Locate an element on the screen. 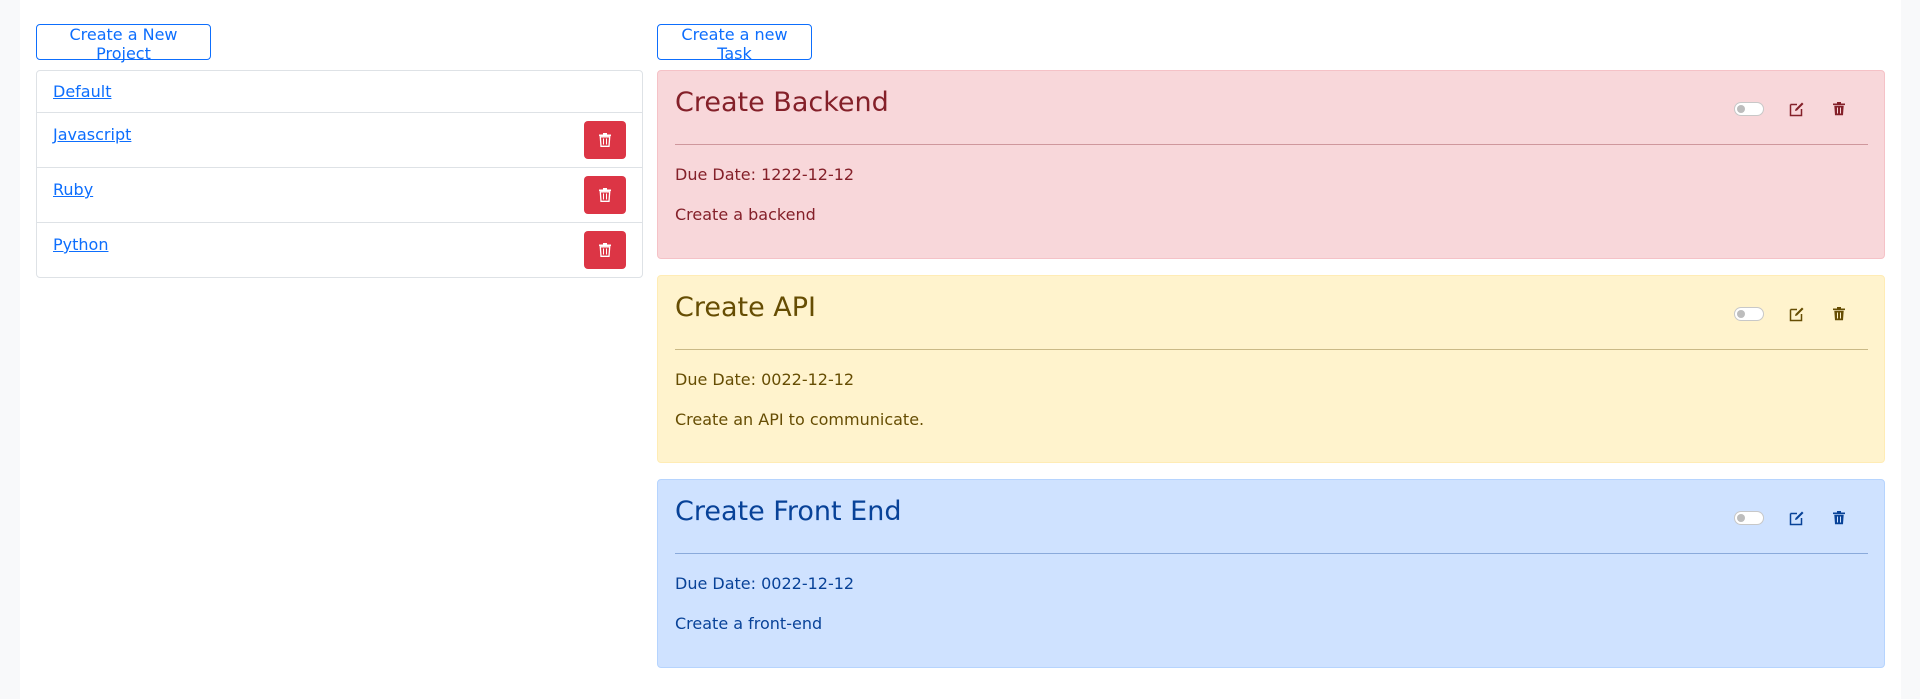 The width and height of the screenshot is (1920, 699). project-list: Default Javascript Ruby Python is located at coordinates (339, 174).